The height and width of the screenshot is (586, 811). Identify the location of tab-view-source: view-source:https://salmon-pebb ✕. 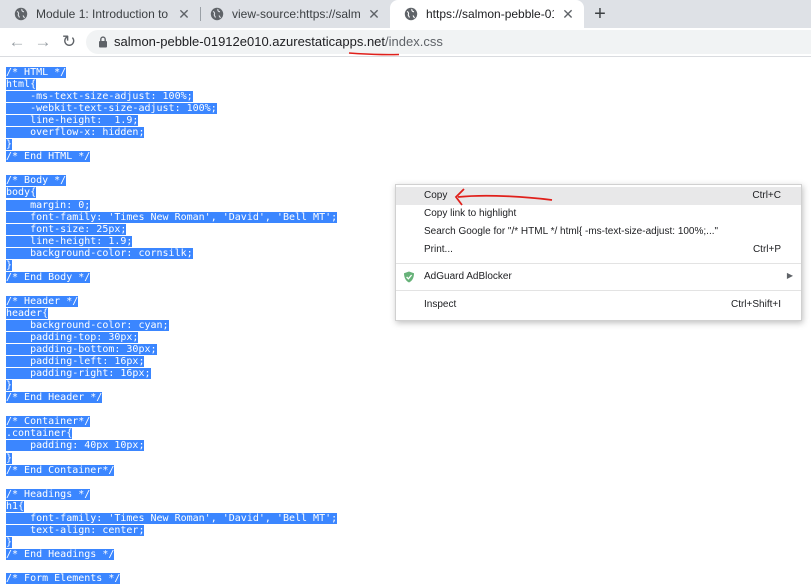
(293, 14).